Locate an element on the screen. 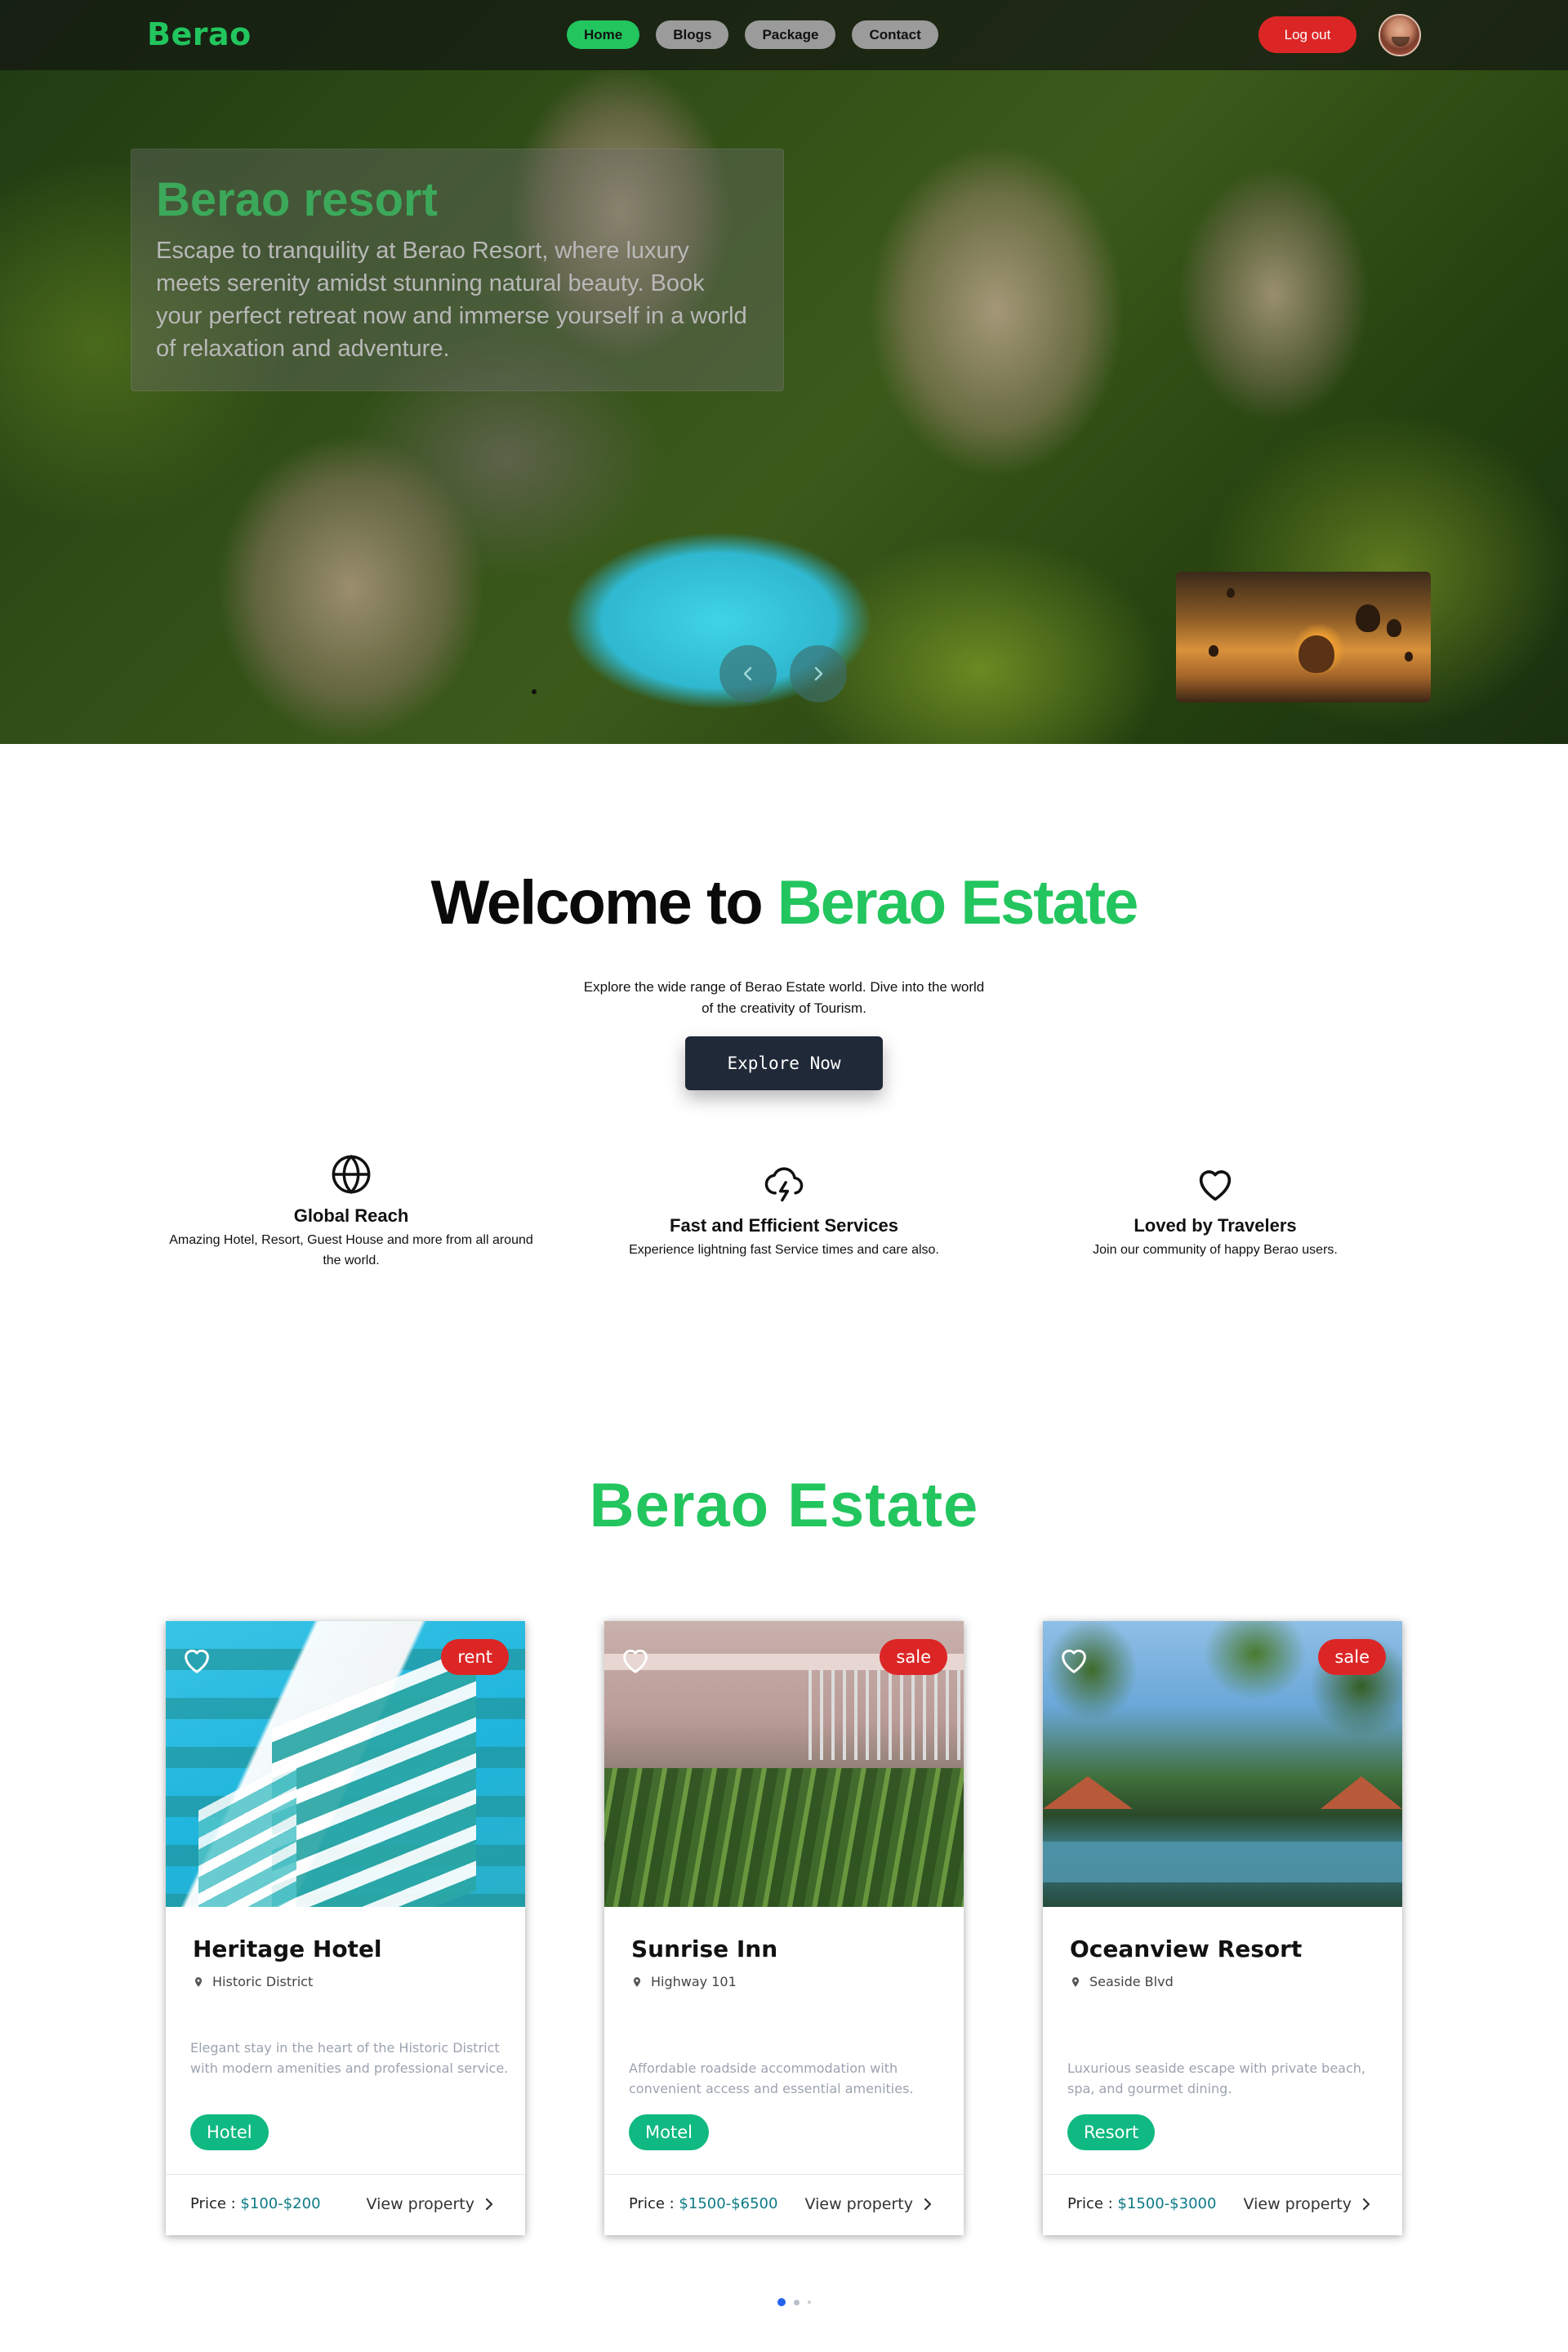 The width and height of the screenshot is (1568, 2352). pagination-dots is located at coordinates (794, 2302).